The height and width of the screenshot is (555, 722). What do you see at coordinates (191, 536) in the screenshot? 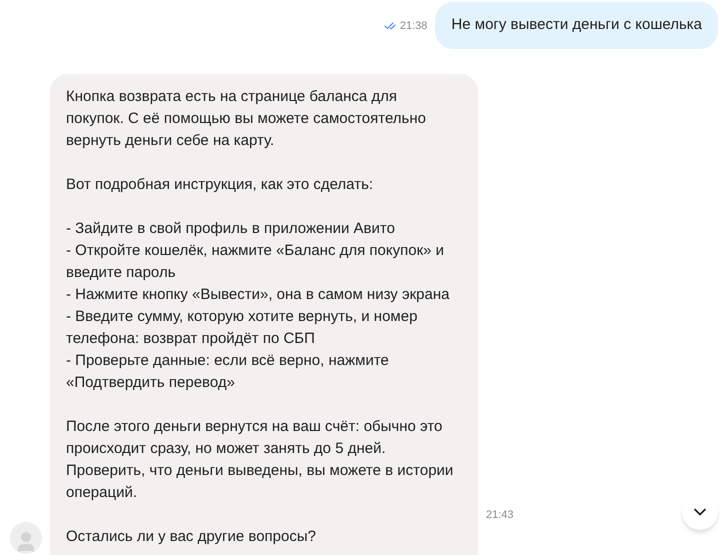
I see `message-paragraph: Остались ли у вас другие вопросы?` at bounding box center [191, 536].